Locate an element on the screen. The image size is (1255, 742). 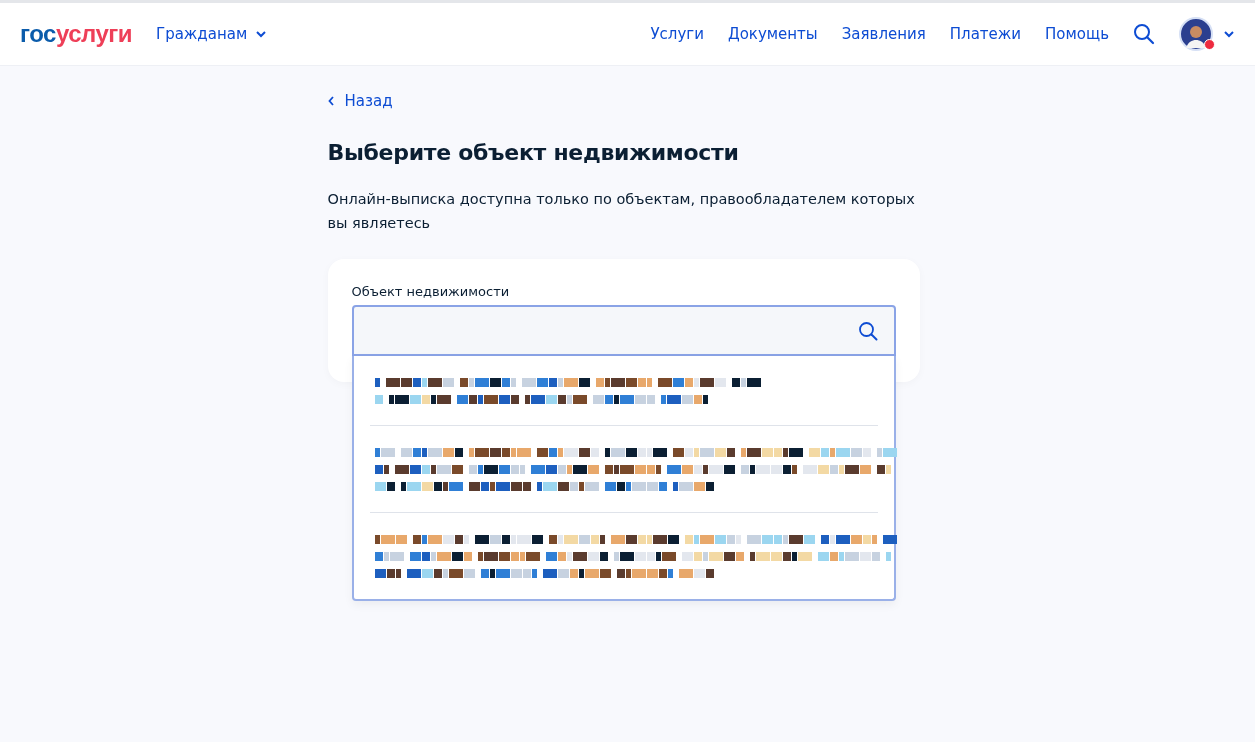
back-label: Назад is located at coordinates (368, 101).